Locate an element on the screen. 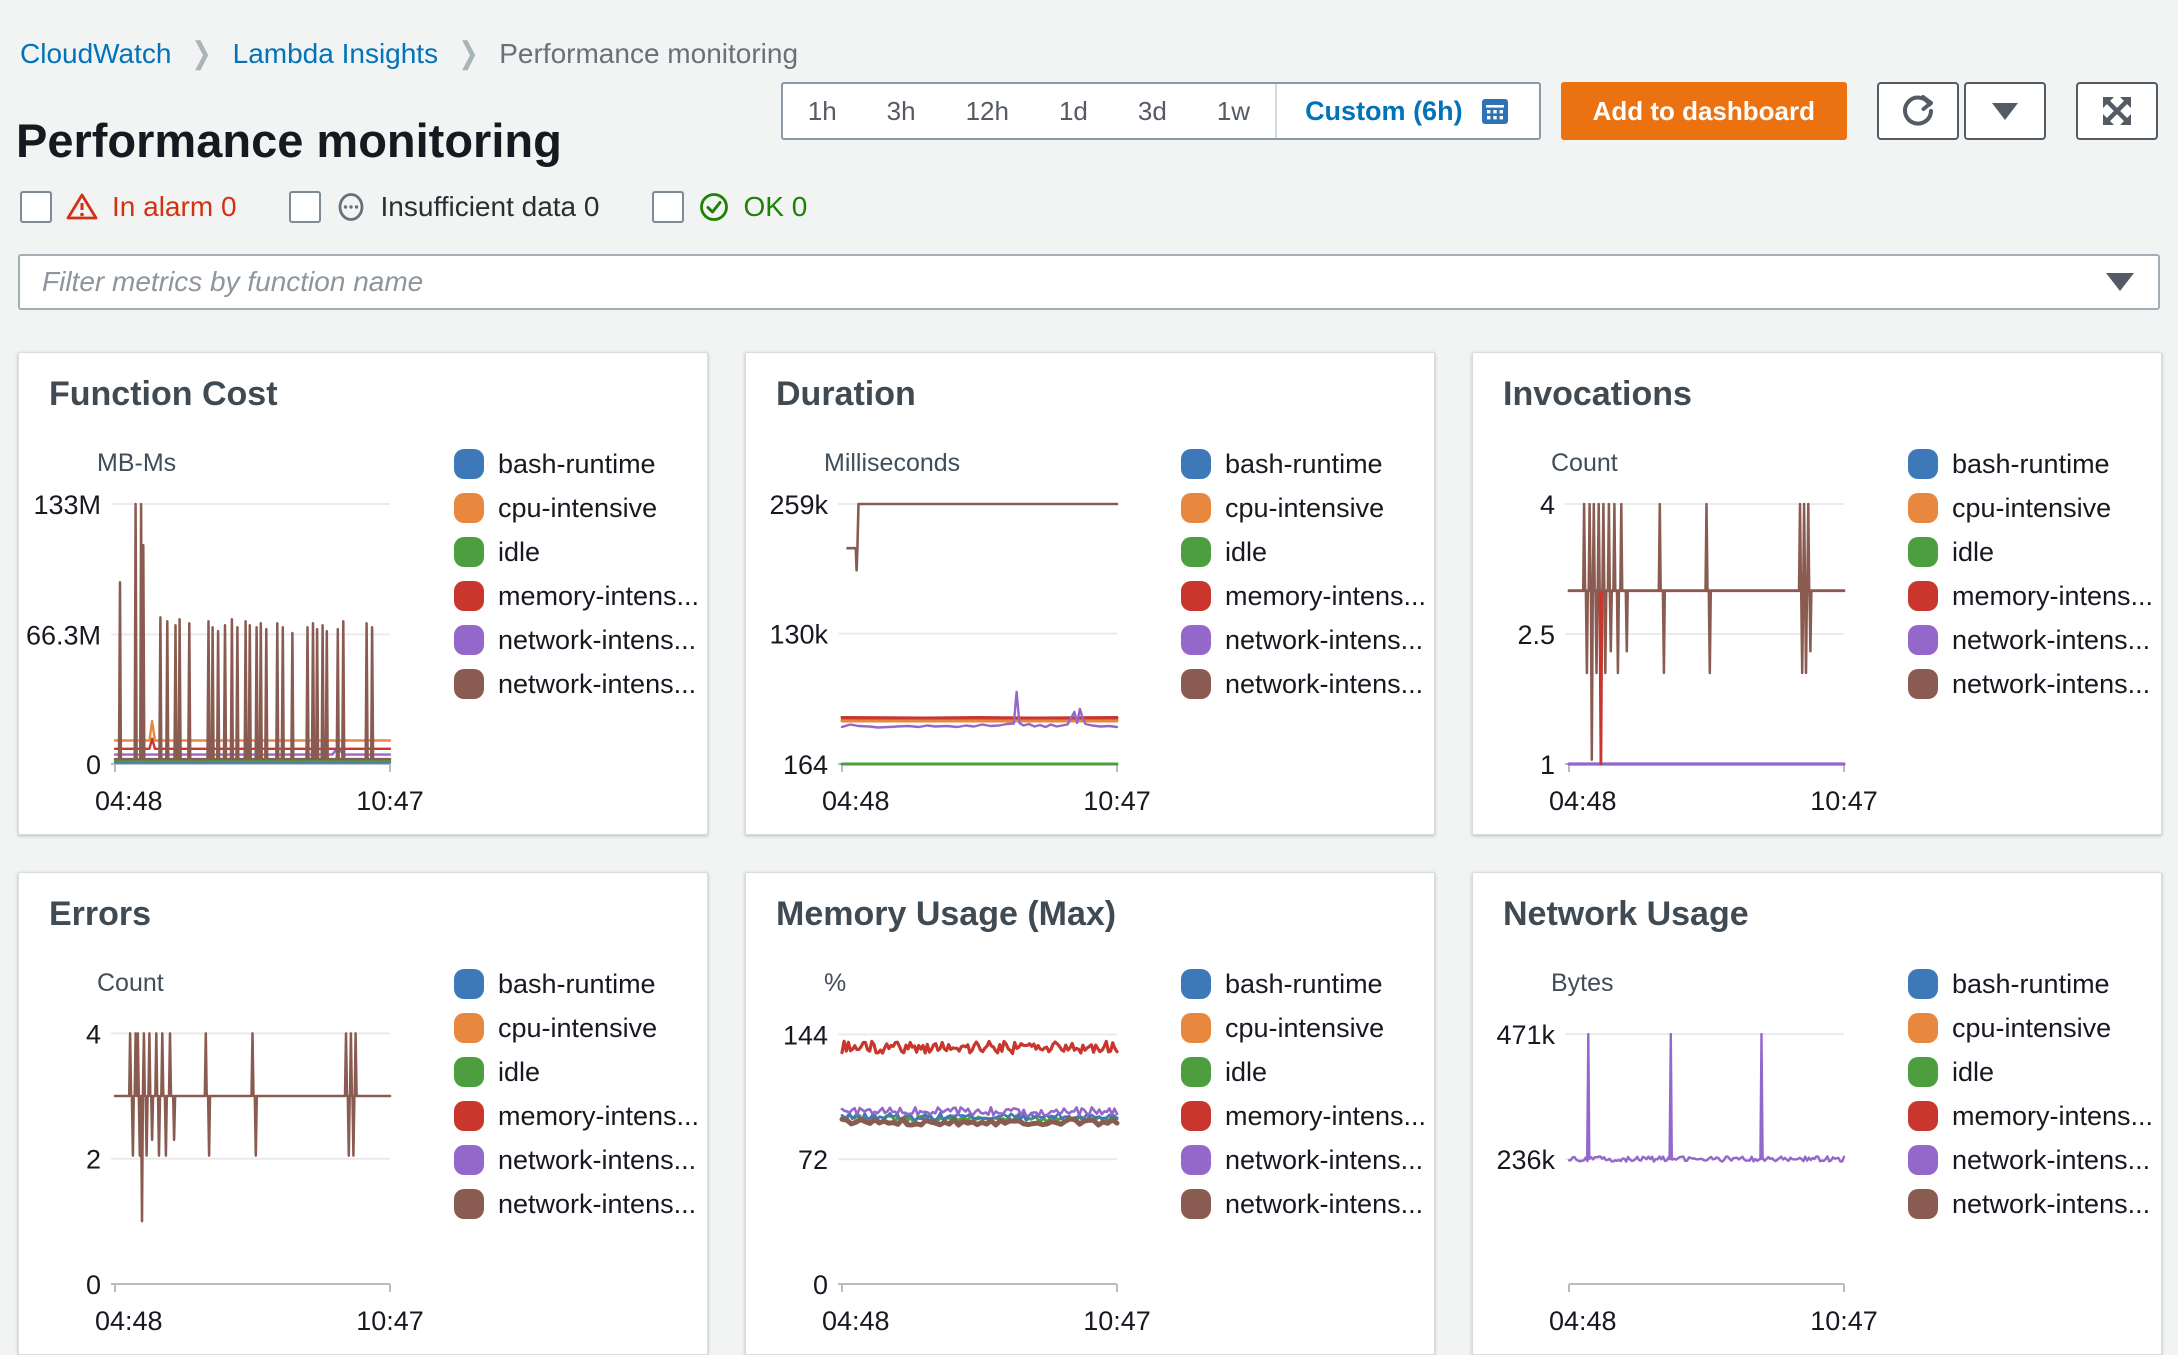  svg-text: 133M is located at coordinates (67, 505).